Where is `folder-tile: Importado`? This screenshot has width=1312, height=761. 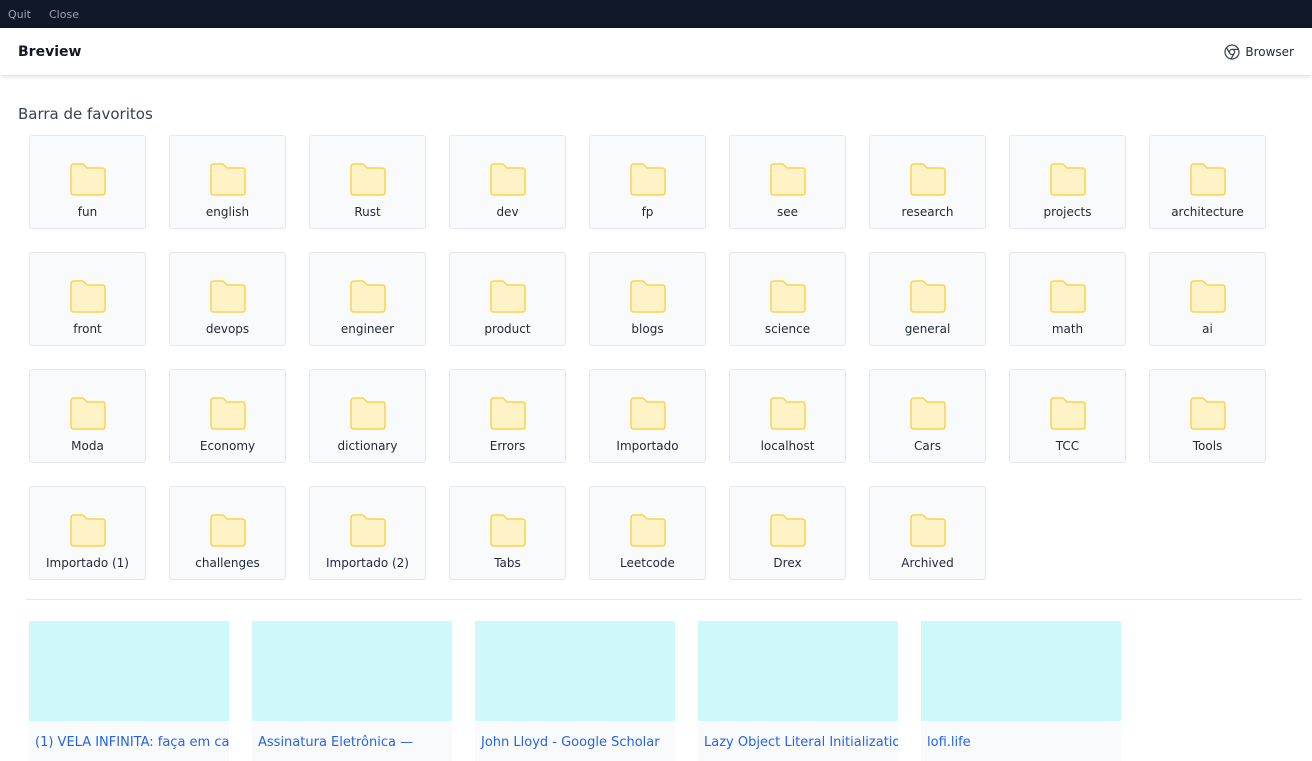
folder-tile: Importado is located at coordinates (647, 416).